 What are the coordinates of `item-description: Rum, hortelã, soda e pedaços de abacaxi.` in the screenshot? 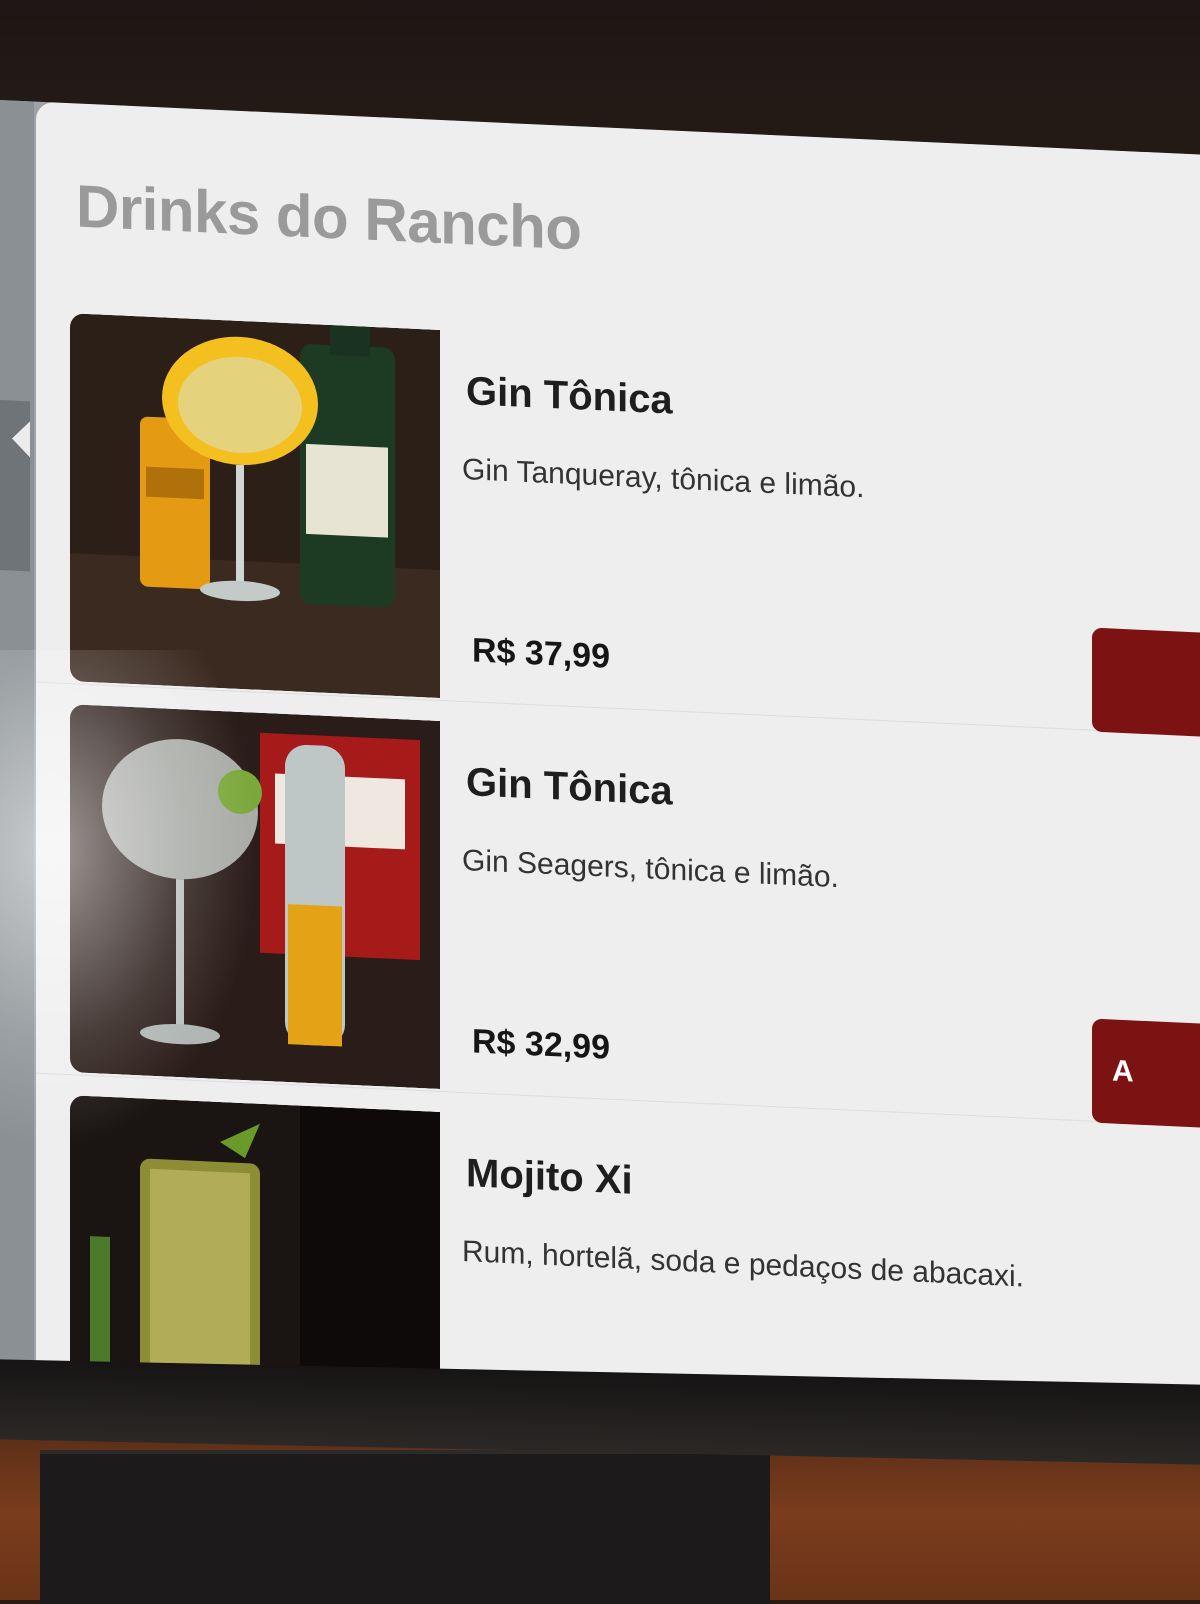 It's located at (743, 1264).